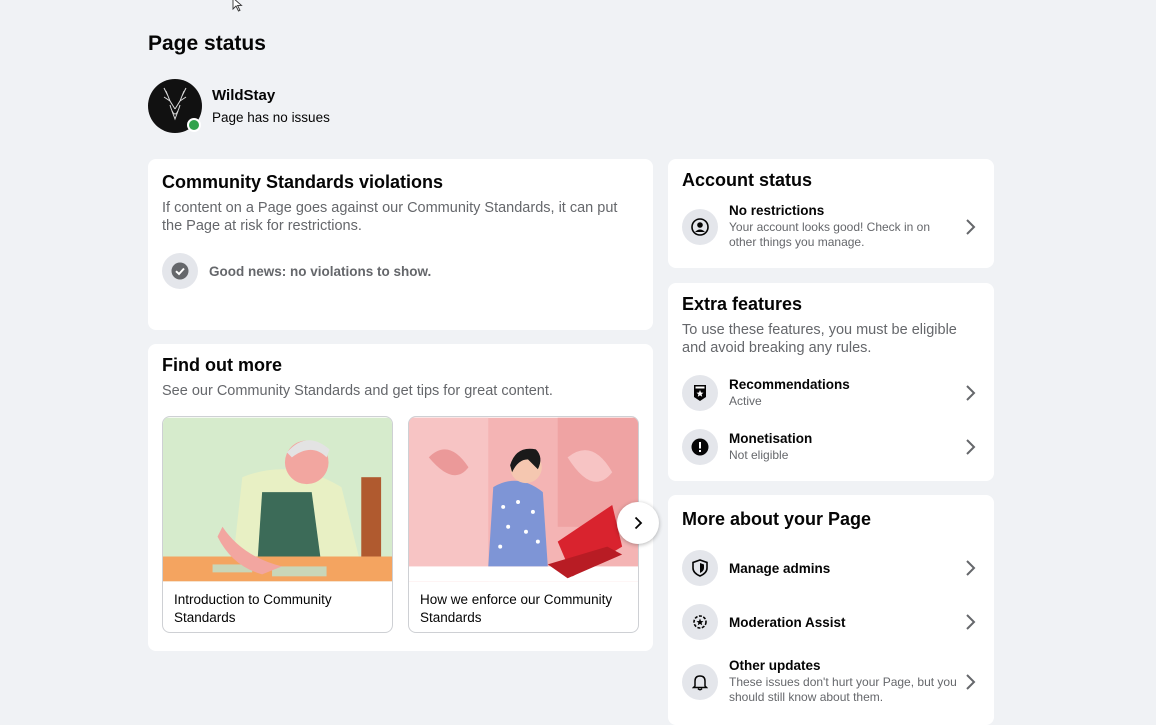 The width and height of the screenshot is (1156, 725). I want to click on mouse-pointer-icon, so click(237, 6).